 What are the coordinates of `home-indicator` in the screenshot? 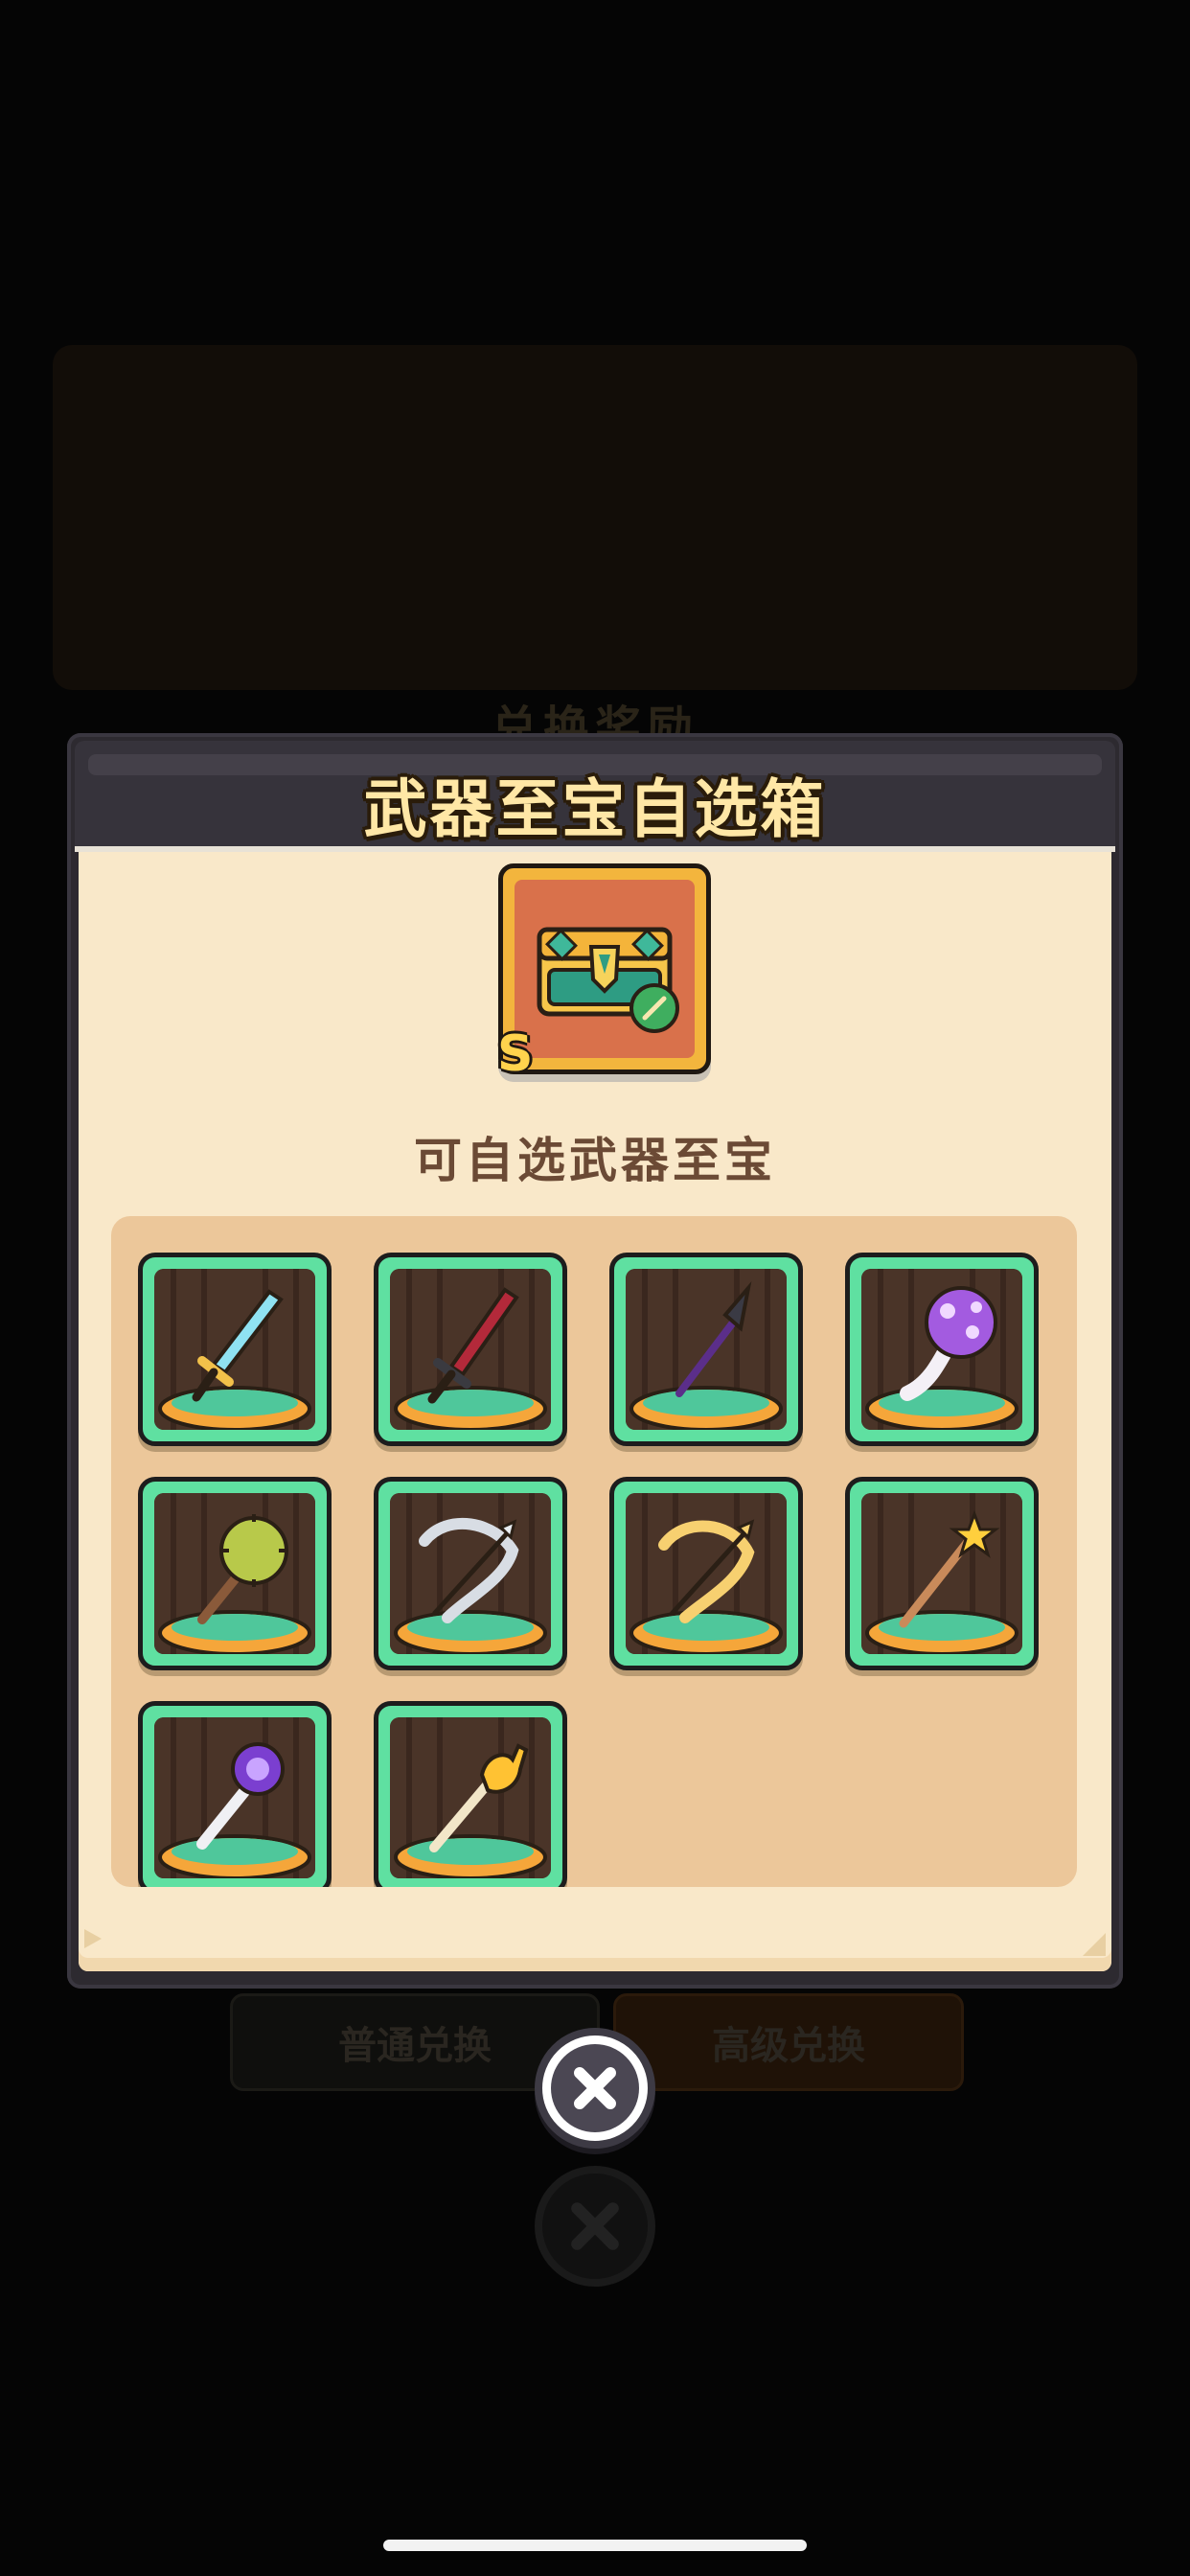 It's located at (595, 2545).